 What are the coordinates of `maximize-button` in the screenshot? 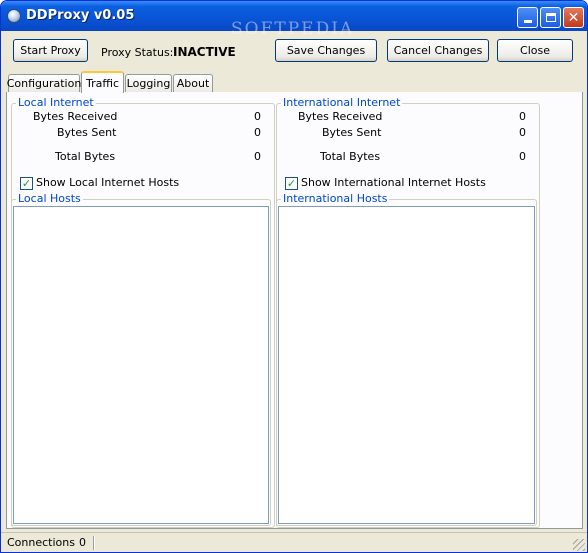 It's located at (550, 17).